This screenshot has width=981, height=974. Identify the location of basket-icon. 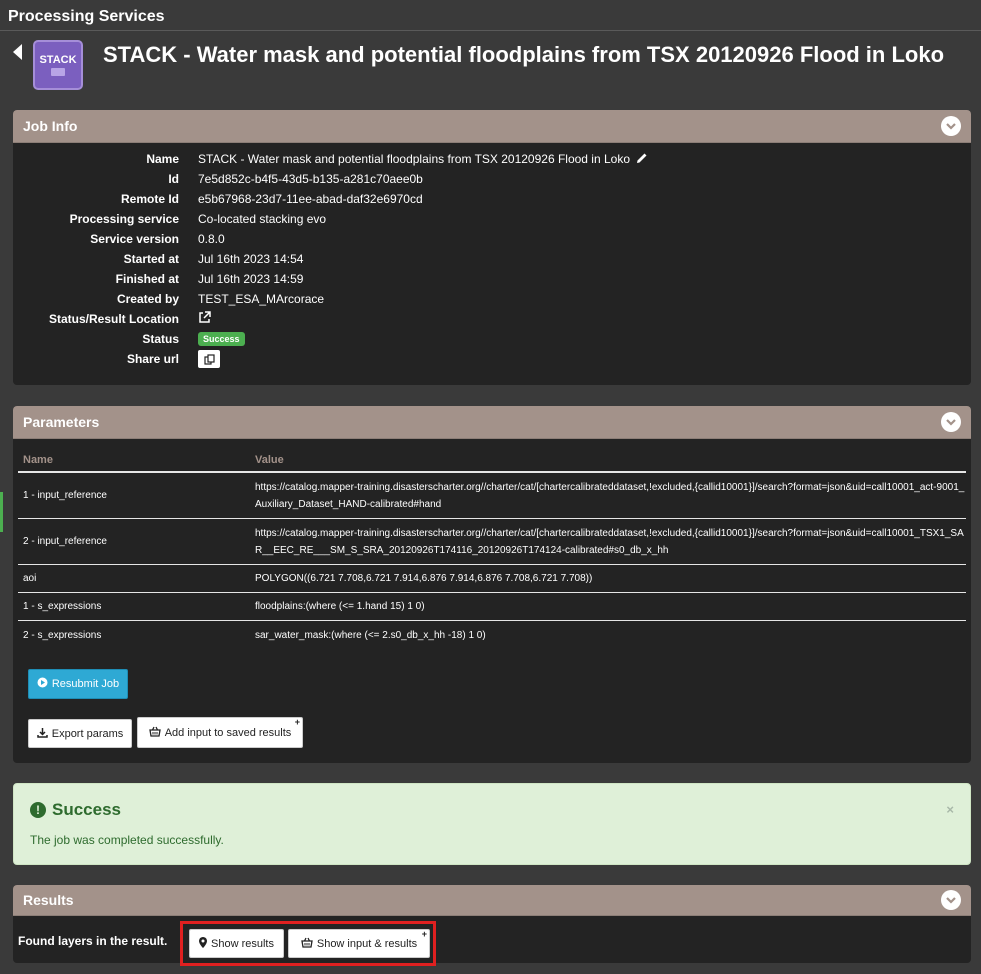
(154, 733).